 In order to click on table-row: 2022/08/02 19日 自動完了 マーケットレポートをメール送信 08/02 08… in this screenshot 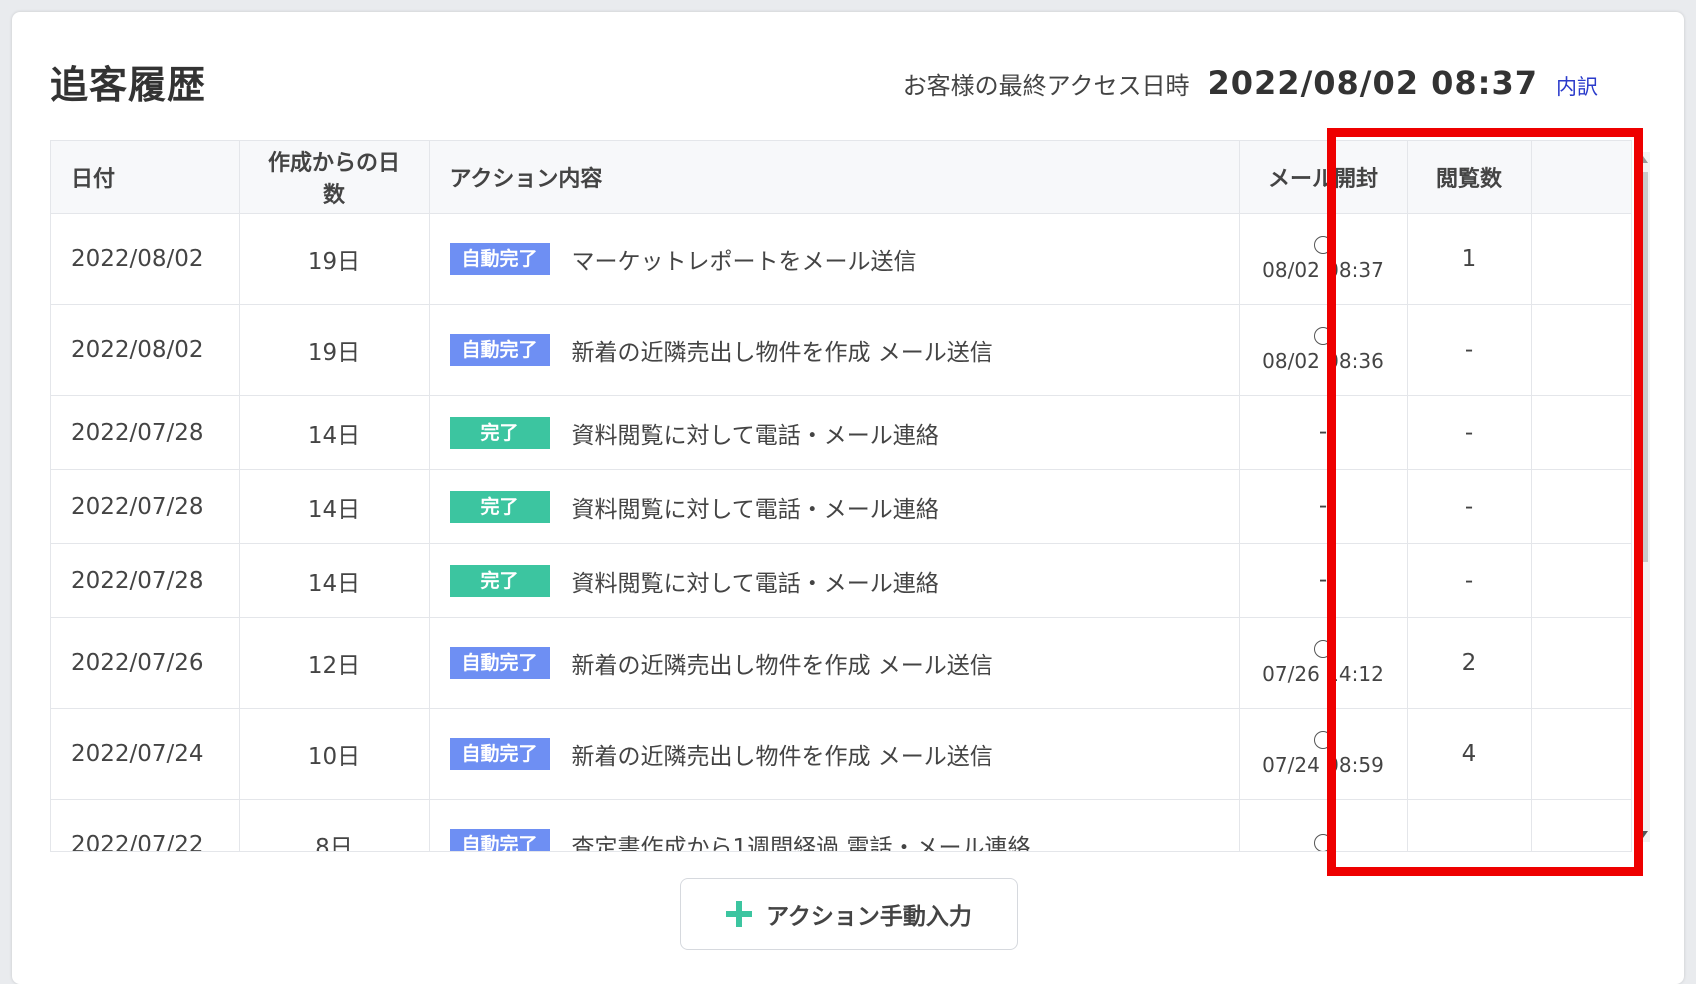, I will do `click(841, 259)`.